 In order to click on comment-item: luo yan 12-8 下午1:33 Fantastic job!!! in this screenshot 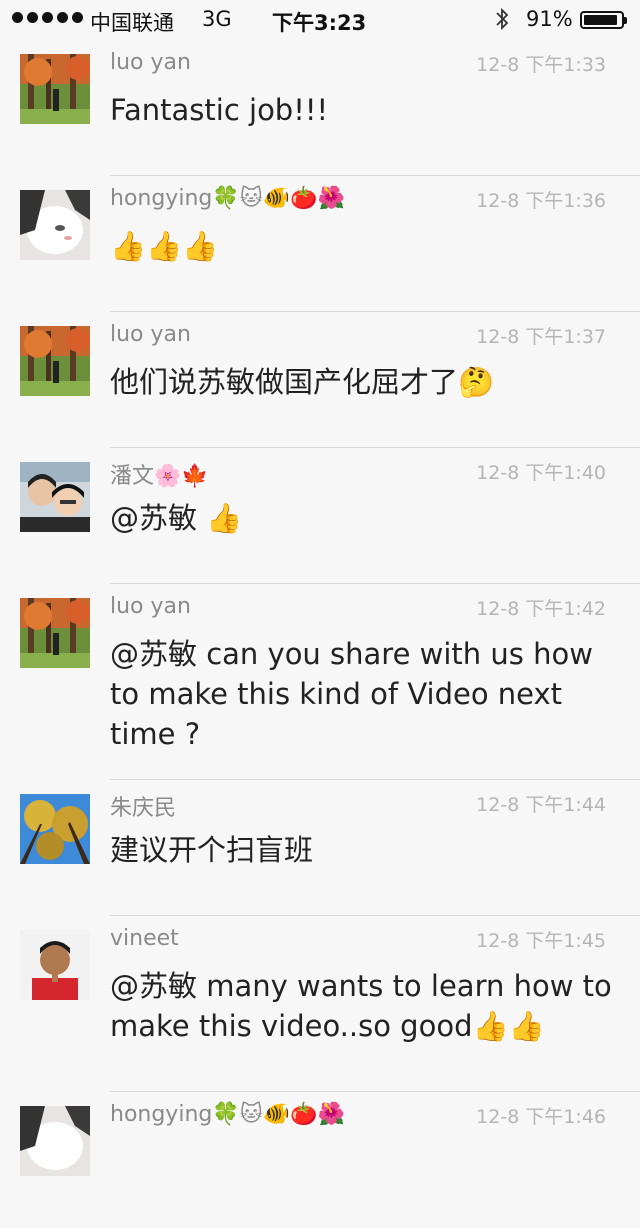, I will do `click(320, 108)`.